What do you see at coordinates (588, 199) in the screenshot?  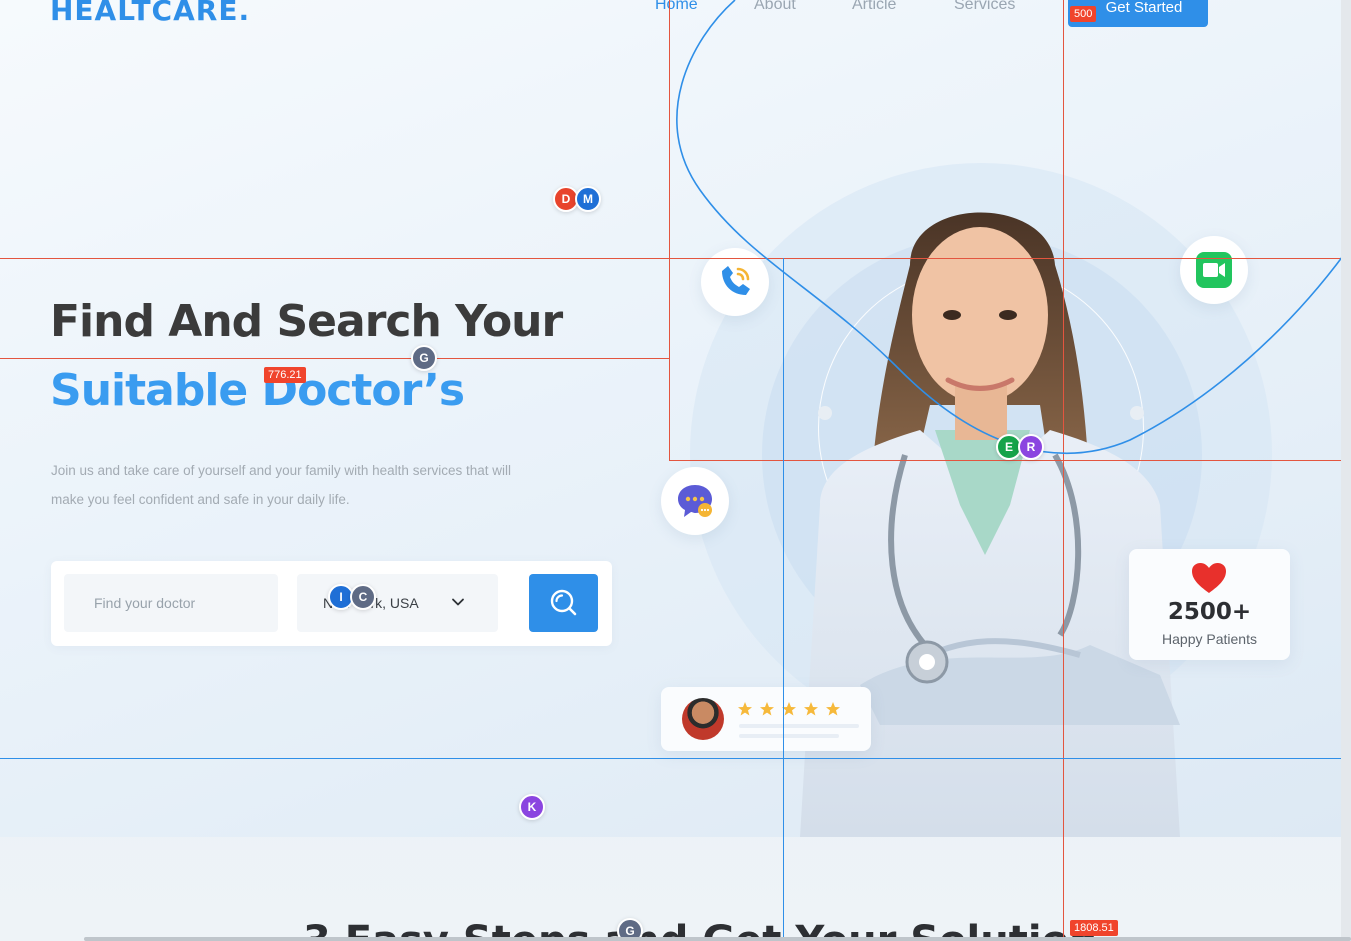 I see `collaborator-avatar: M` at bounding box center [588, 199].